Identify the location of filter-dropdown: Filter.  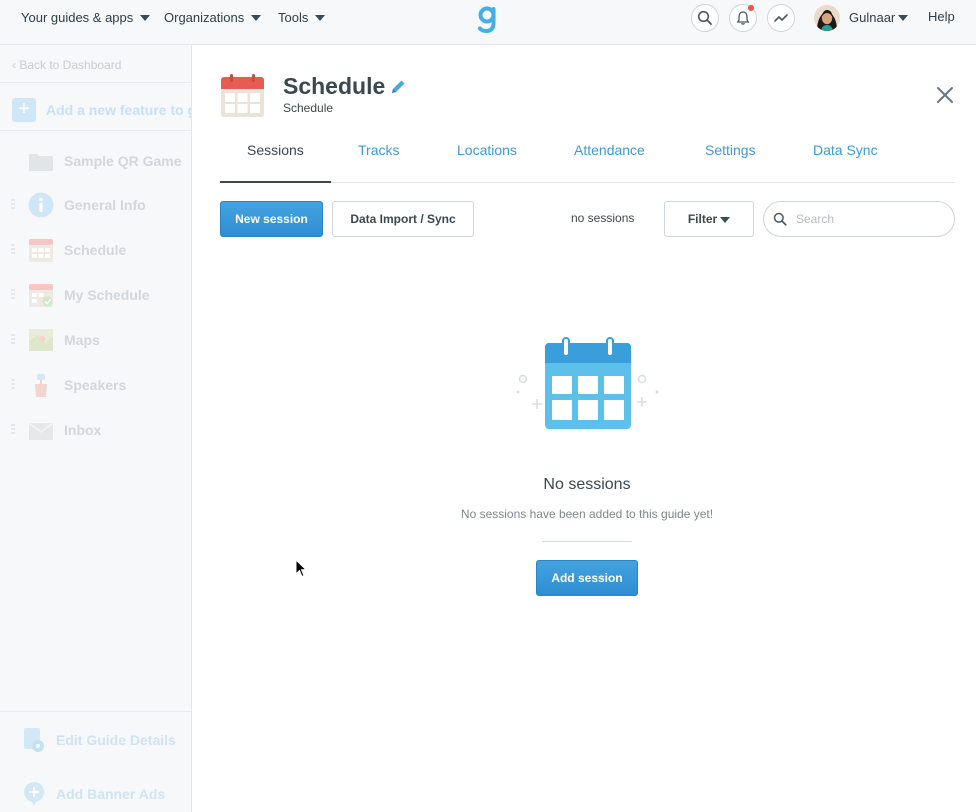
(709, 219).